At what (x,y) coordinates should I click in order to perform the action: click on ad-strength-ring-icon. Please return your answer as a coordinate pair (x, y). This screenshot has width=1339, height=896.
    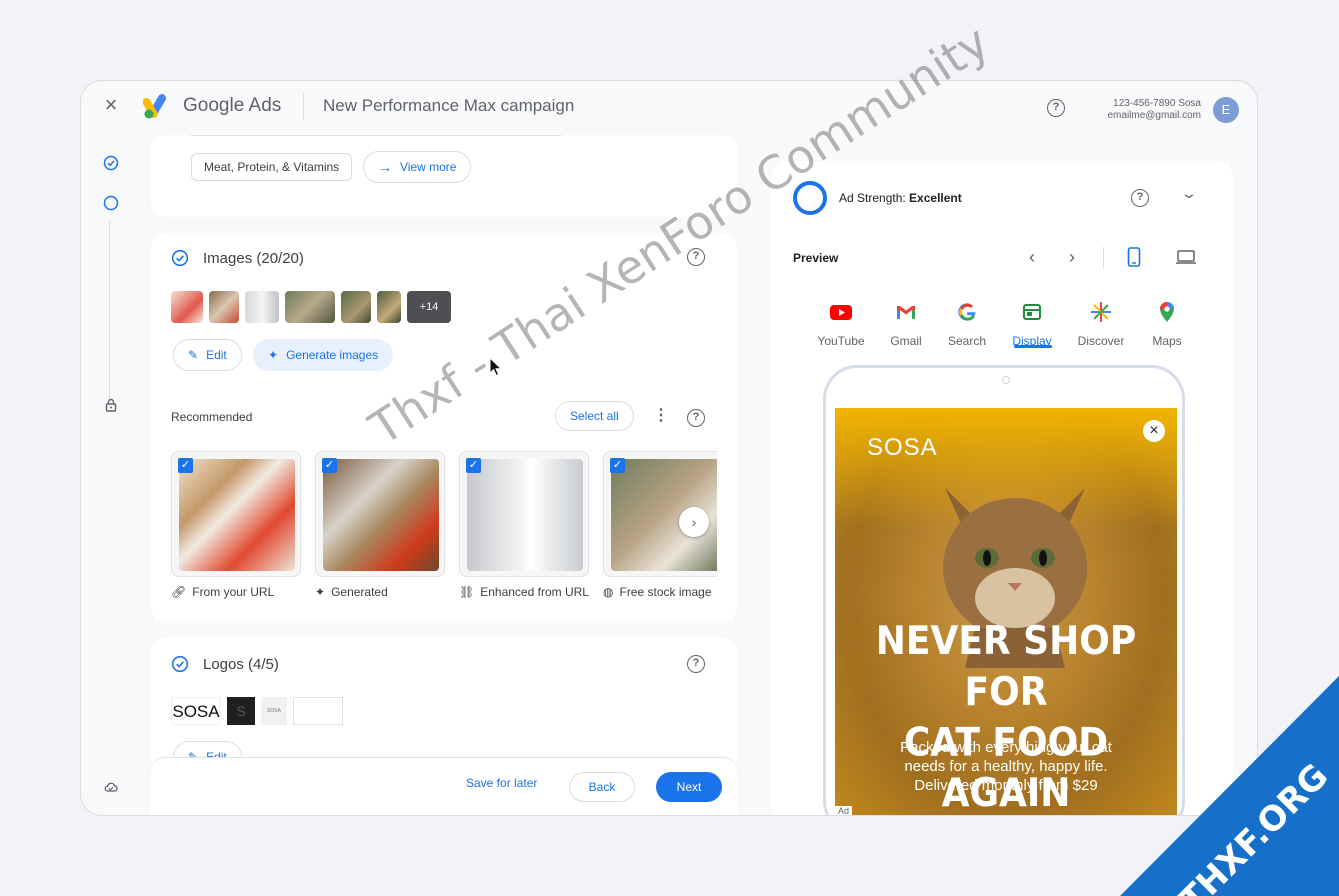
    Looking at the image, I should click on (810, 198).